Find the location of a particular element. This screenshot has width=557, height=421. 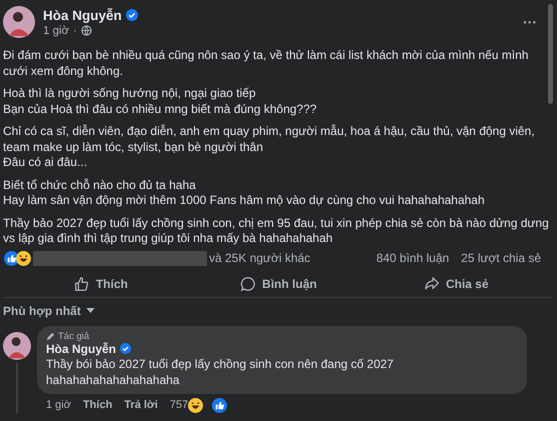

post-text-line: team make up làm tóc, stylist, bạn bè người thân is located at coordinates (133, 147).